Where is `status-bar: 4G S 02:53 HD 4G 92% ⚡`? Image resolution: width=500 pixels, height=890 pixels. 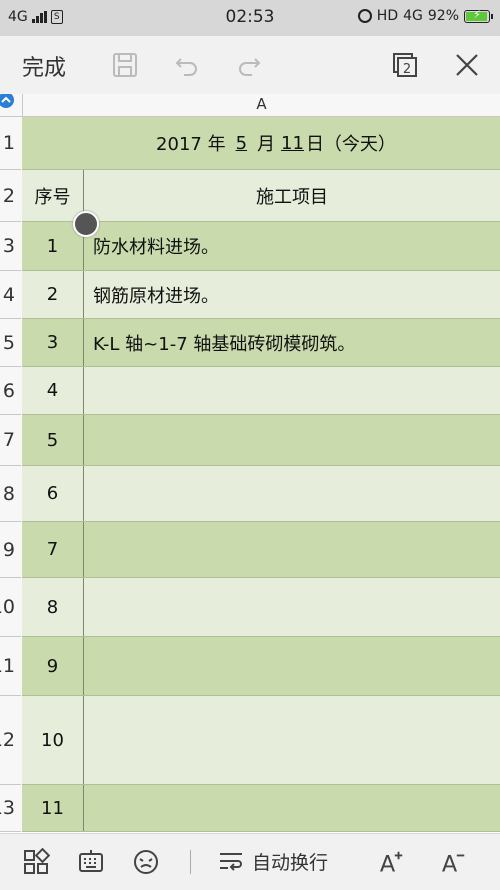 status-bar: 4G S 02:53 HD 4G 92% ⚡ is located at coordinates (250, 18).